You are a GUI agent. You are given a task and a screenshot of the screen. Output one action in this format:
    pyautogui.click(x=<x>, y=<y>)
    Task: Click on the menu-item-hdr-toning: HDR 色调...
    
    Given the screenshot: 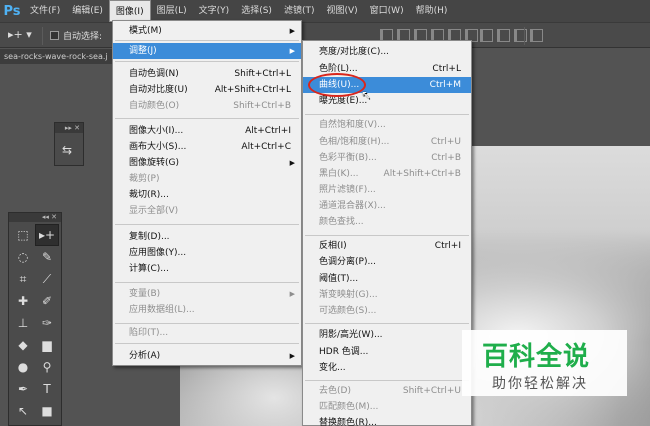 What is the action you would take?
    pyautogui.click(x=387, y=352)
    